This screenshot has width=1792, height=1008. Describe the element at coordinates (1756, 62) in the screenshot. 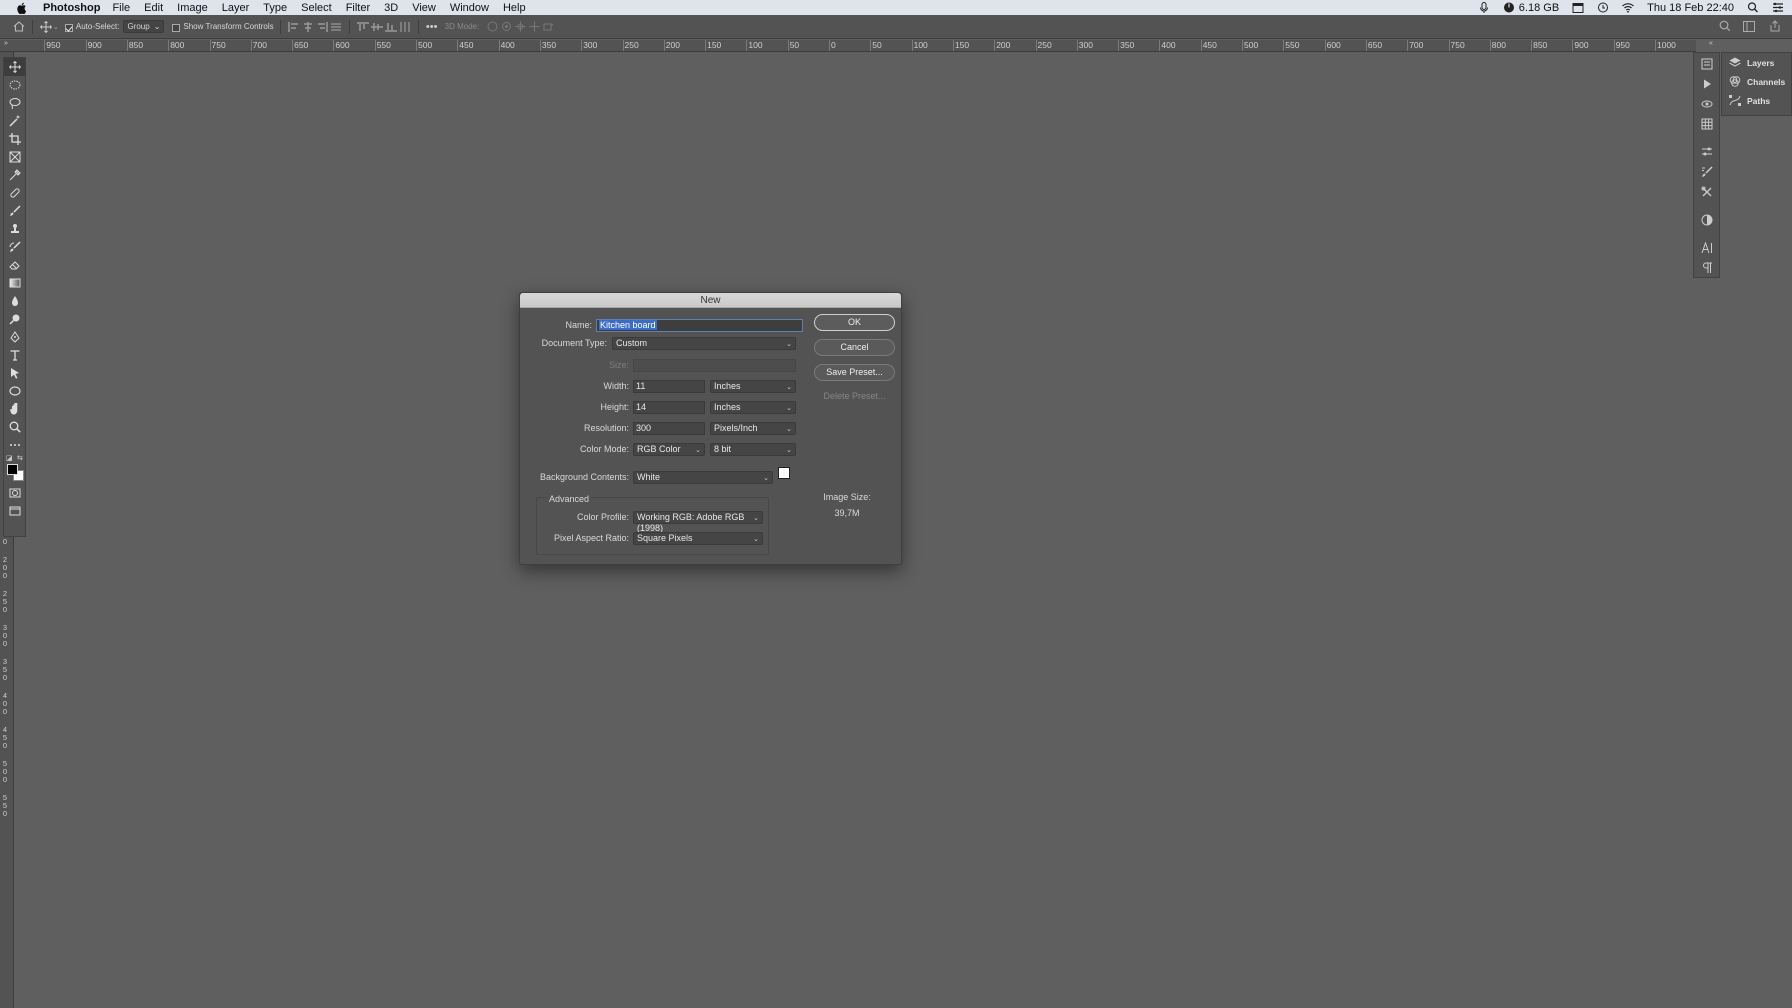

I see `panel-tab-layers: Layers` at that location.